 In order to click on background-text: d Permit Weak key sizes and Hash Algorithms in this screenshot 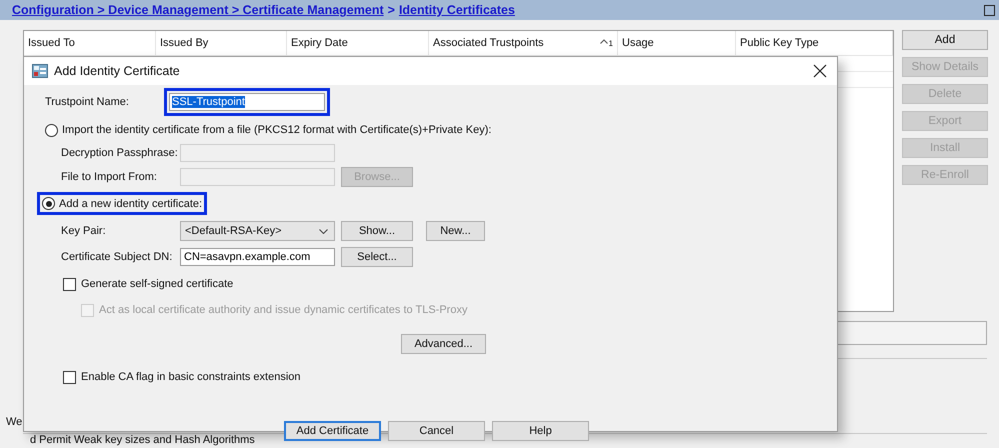, I will do `click(142, 440)`.